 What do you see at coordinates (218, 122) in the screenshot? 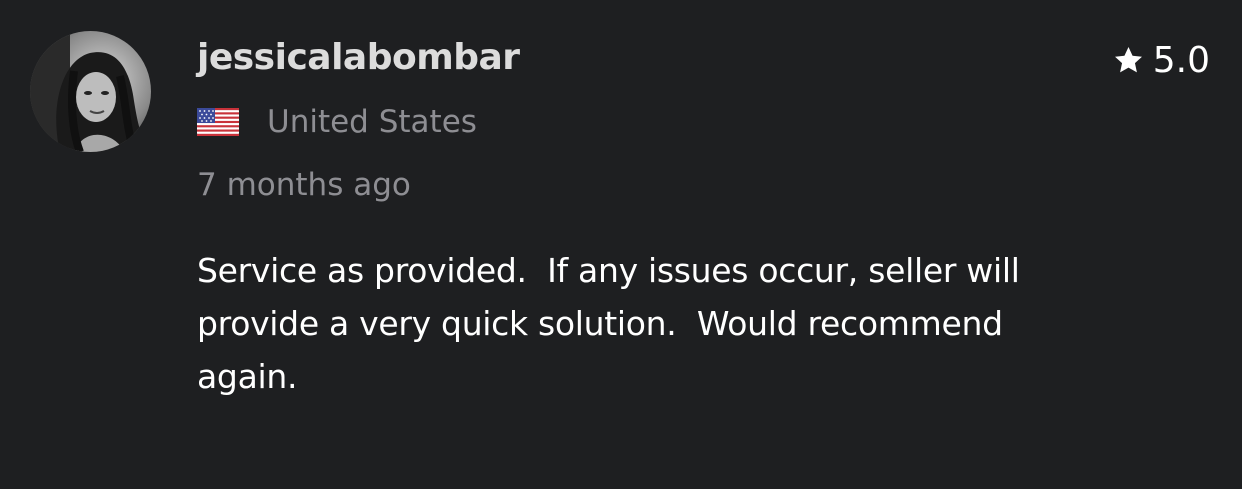
I see `us-flag-icon` at bounding box center [218, 122].